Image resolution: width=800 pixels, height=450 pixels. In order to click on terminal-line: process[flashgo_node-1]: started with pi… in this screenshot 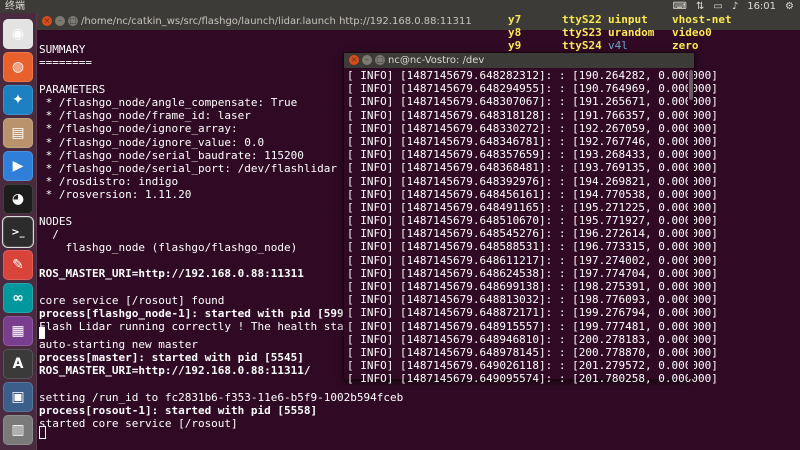, I will do `click(198, 313)`.